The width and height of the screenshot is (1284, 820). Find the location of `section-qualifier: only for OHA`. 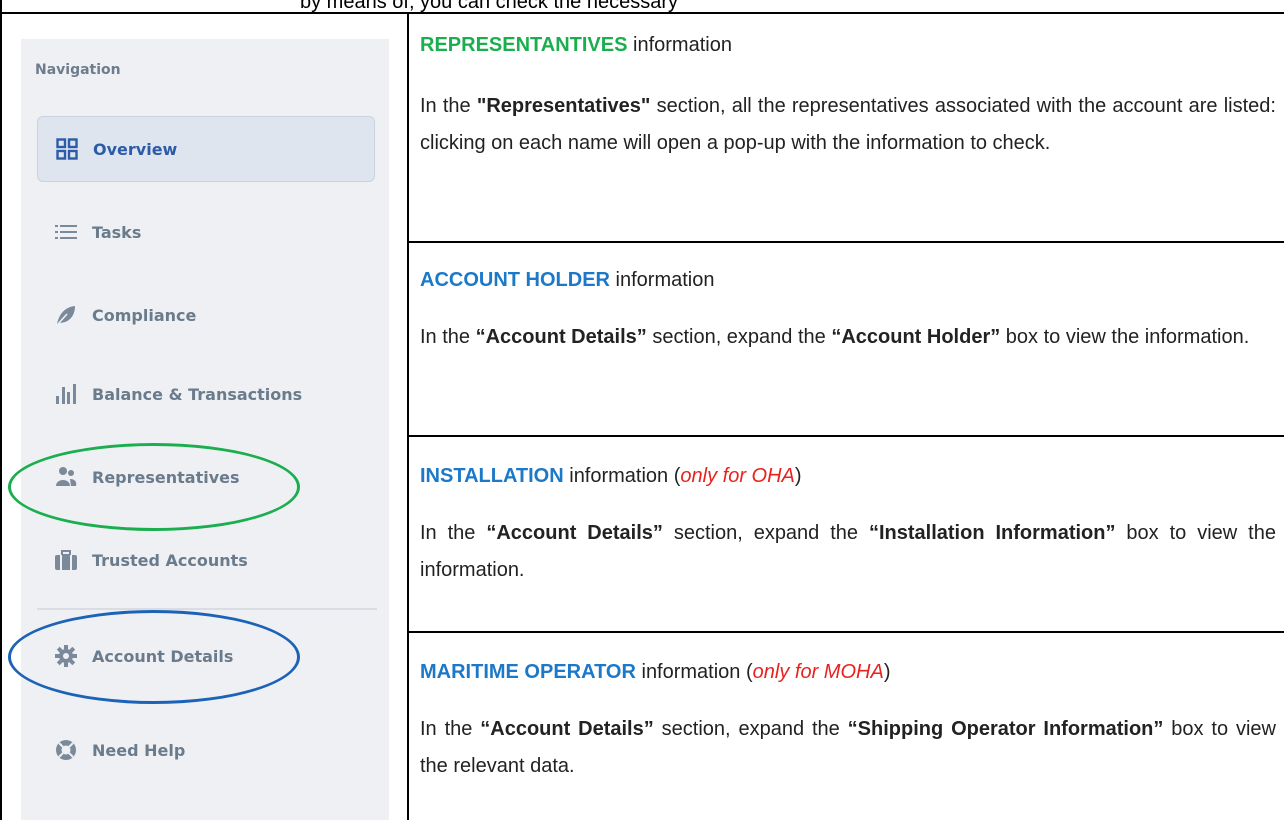

section-qualifier: only for OHA is located at coordinates (737, 476).